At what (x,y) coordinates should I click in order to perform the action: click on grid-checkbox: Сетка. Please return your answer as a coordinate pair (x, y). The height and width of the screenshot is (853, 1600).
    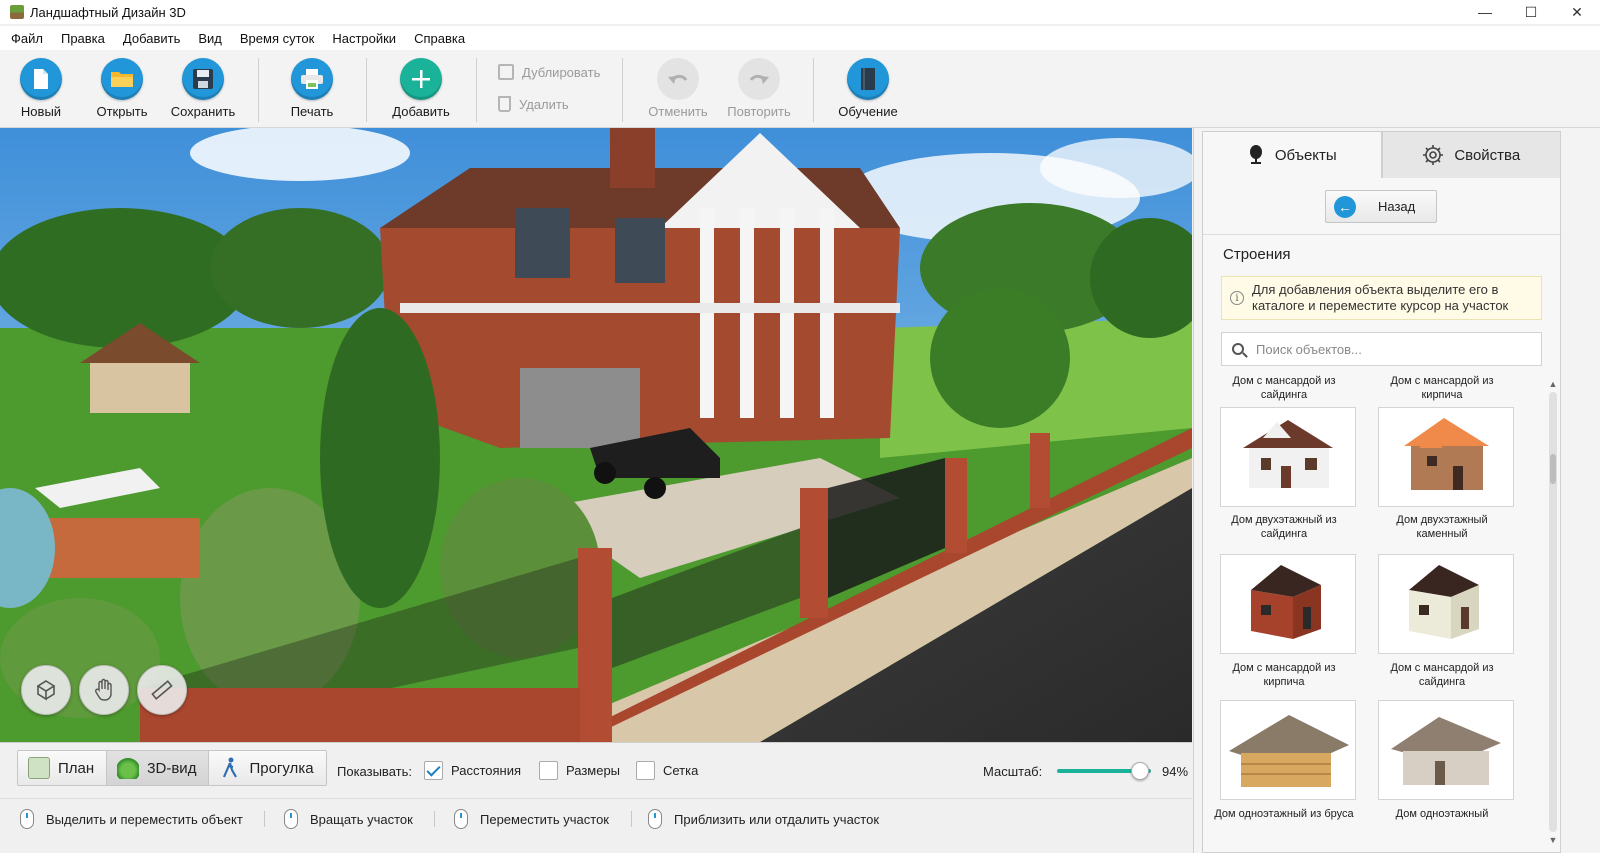
    Looking at the image, I should click on (667, 770).